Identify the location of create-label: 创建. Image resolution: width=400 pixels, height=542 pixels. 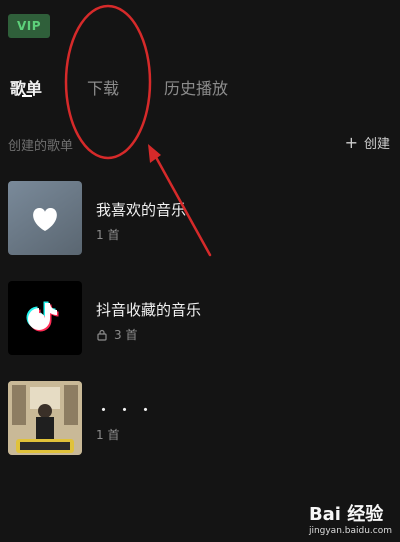
(376, 144).